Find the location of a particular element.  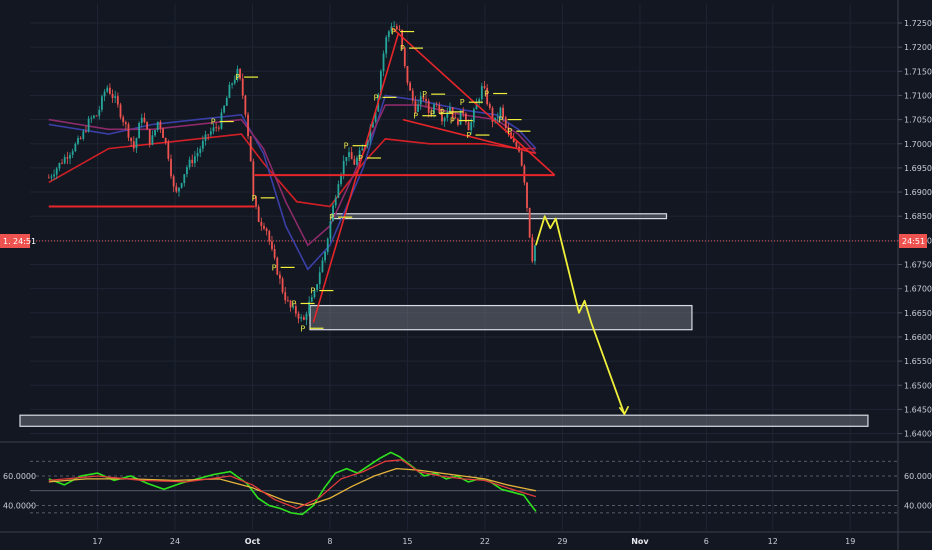

rsi-right-label: 40.0000 is located at coordinates (918, 506).